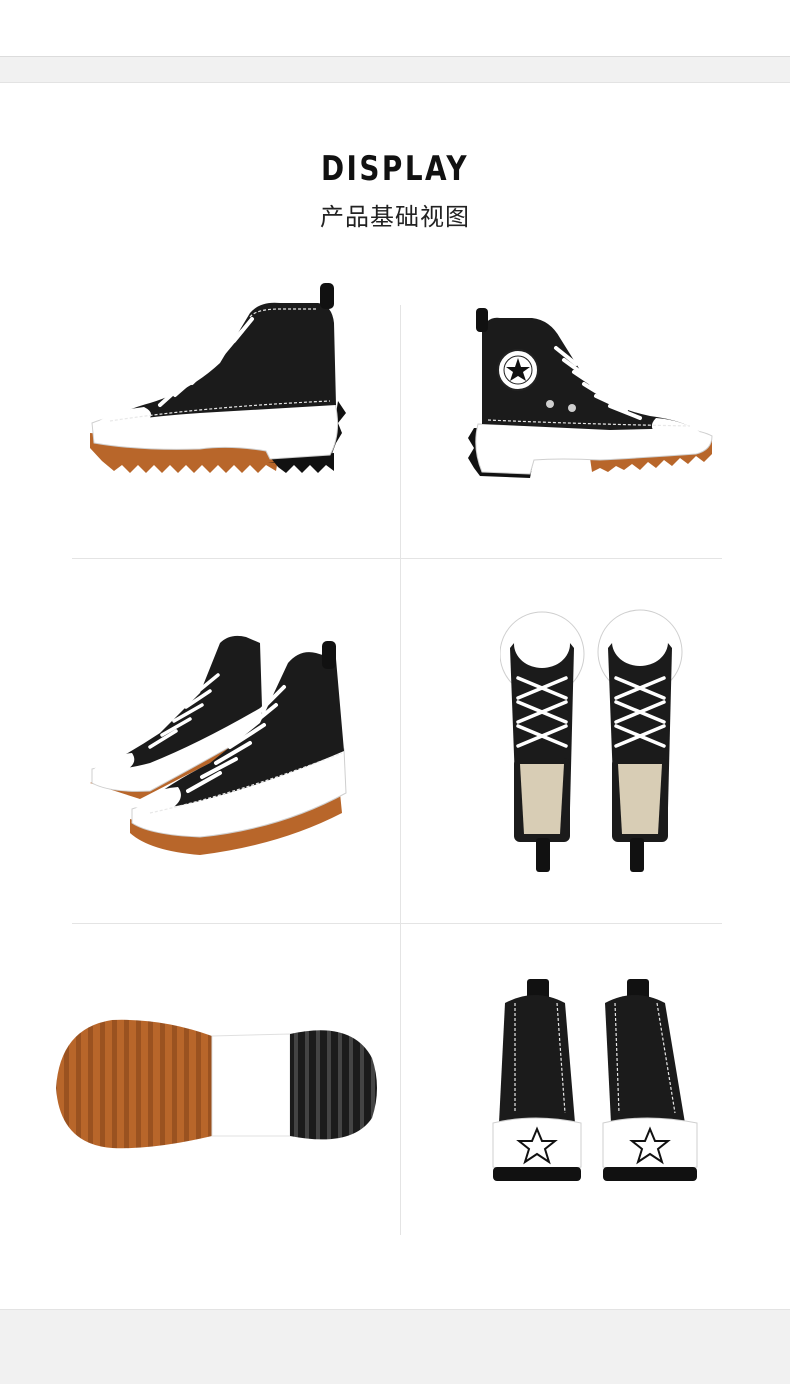 This screenshot has height=1384, width=790. What do you see at coordinates (400, 770) in the screenshot?
I see `grid-divider-vertical` at bounding box center [400, 770].